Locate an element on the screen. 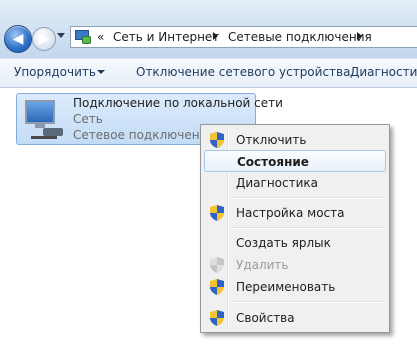 This screenshot has width=417, height=347. menu-item-create-shortcut: Создать ярлык is located at coordinates (295, 243).